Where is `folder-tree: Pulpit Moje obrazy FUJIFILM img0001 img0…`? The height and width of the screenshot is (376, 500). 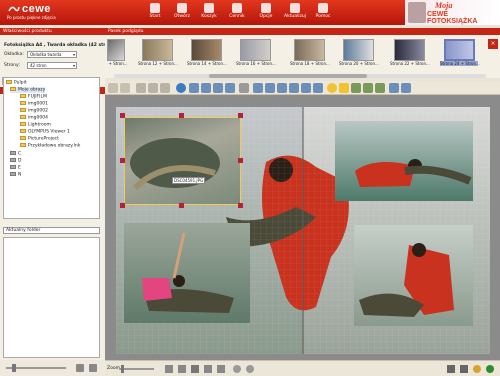 folder-tree: Pulpit Moje obrazy FUJIFILM img0001 img0… is located at coordinates (51, 148).